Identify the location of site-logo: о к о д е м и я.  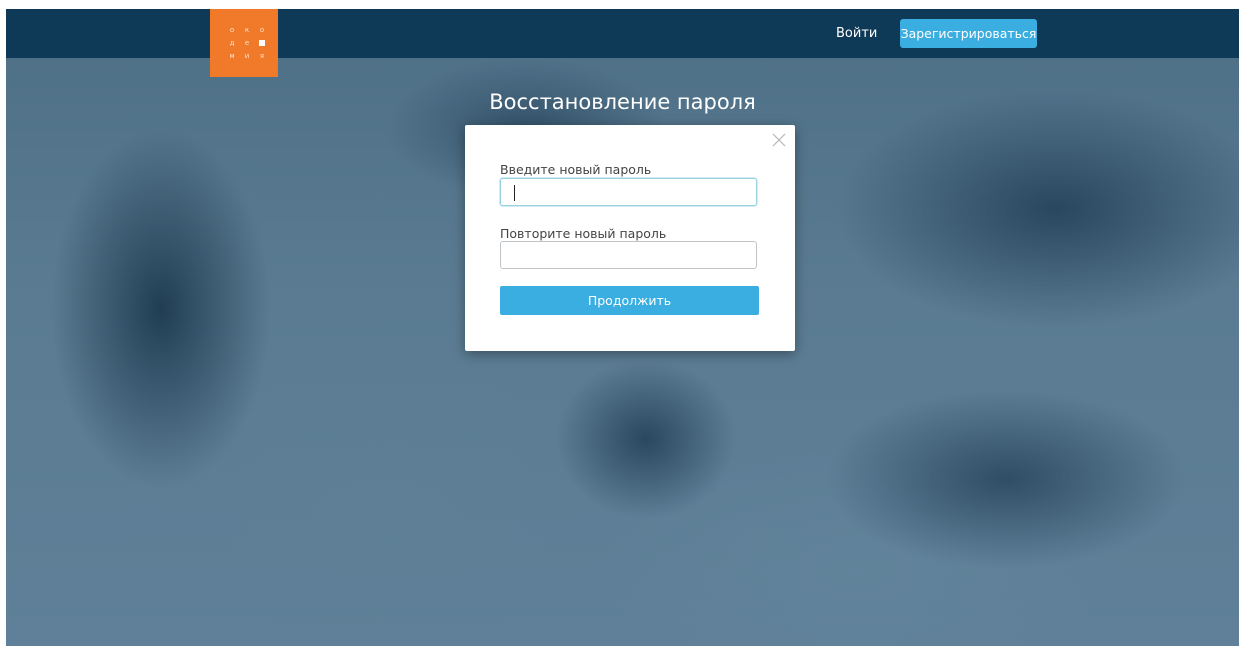
(244, 43).